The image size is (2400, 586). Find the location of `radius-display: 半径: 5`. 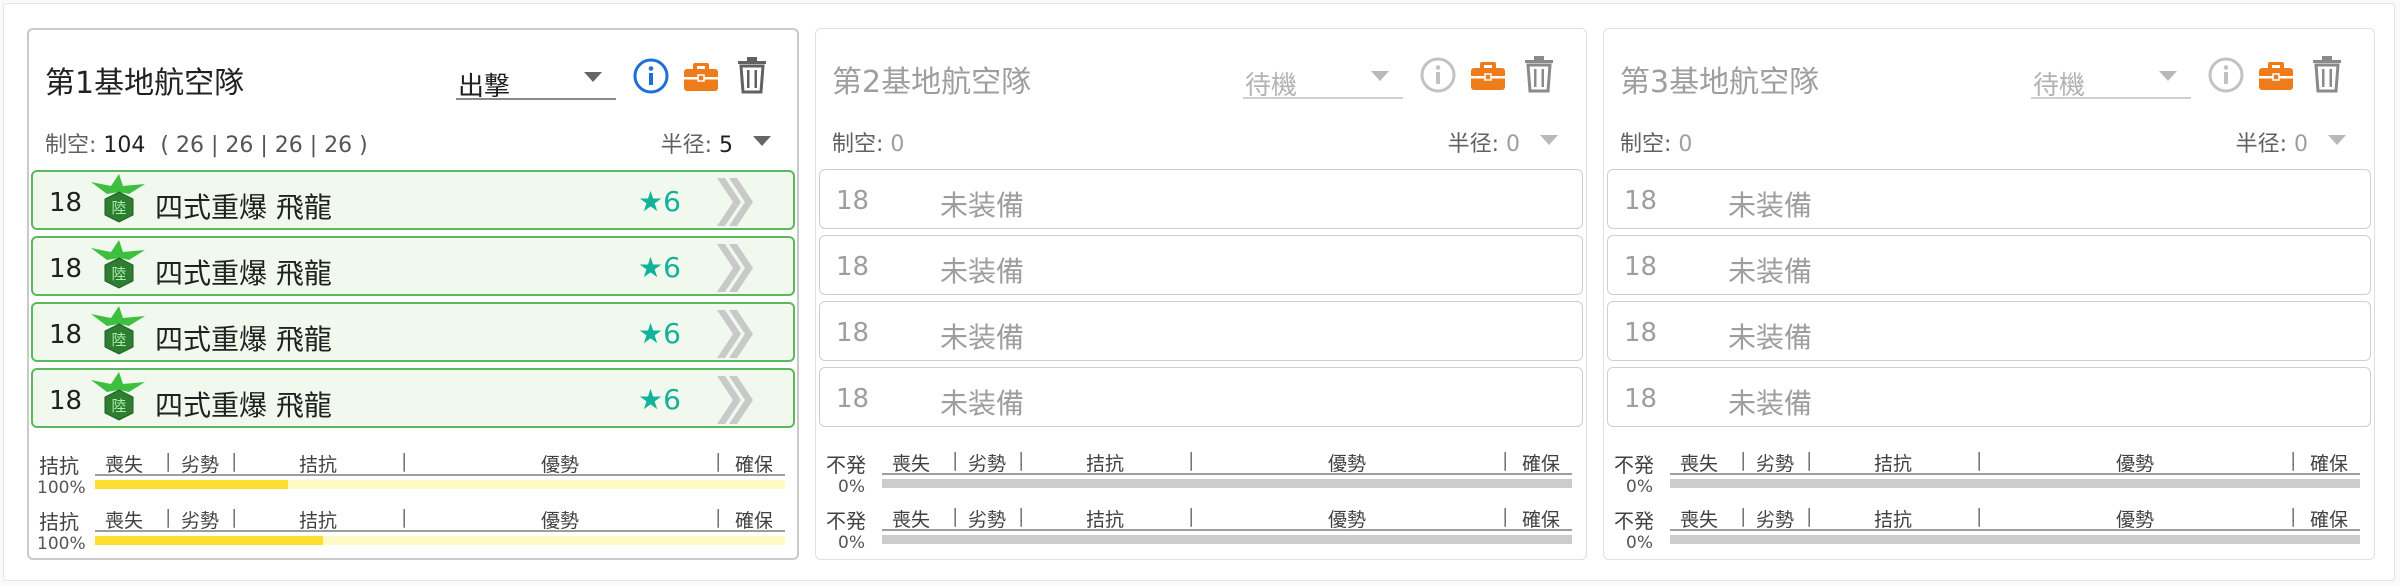

radius-display: 半径: 5 is located at coordinates (697, 143).